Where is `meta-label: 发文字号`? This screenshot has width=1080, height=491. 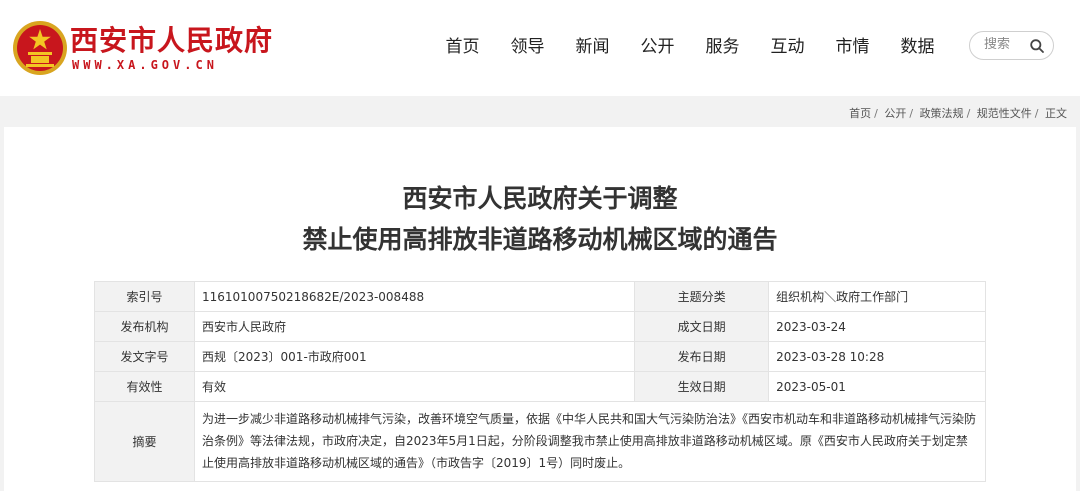 meta-label: 发文字号 is located at coordinates (144, 356).